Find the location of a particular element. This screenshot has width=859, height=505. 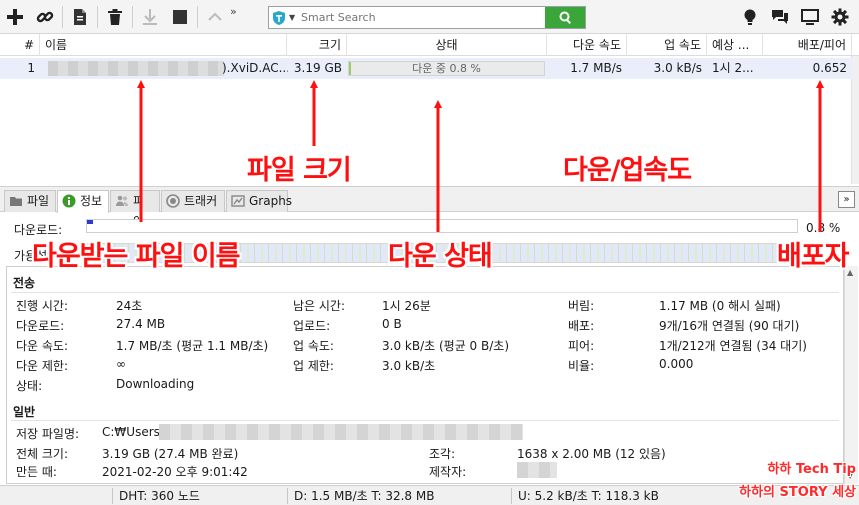

annotation-seeder: 배포자 is located at coordinates (813, 256).